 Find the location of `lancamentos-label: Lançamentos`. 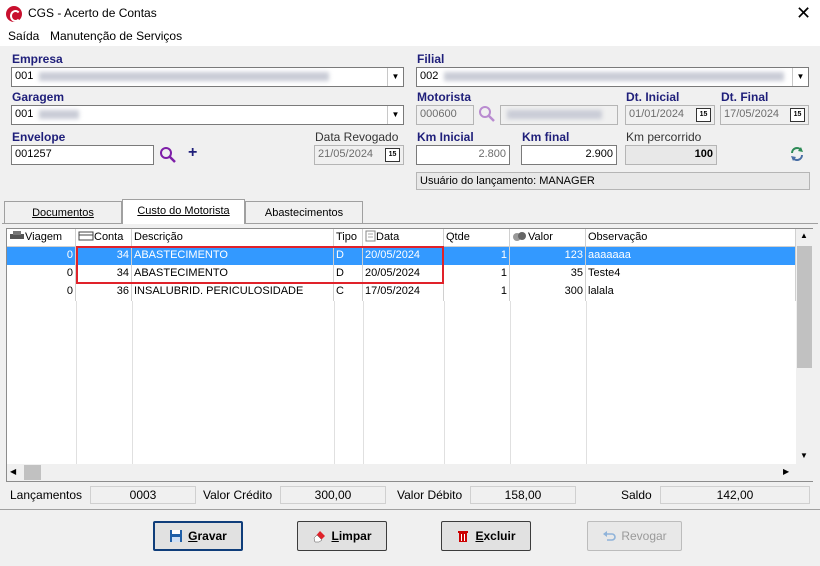

lancamentos-label: Lançamentos is located at coordinates (46, 495).